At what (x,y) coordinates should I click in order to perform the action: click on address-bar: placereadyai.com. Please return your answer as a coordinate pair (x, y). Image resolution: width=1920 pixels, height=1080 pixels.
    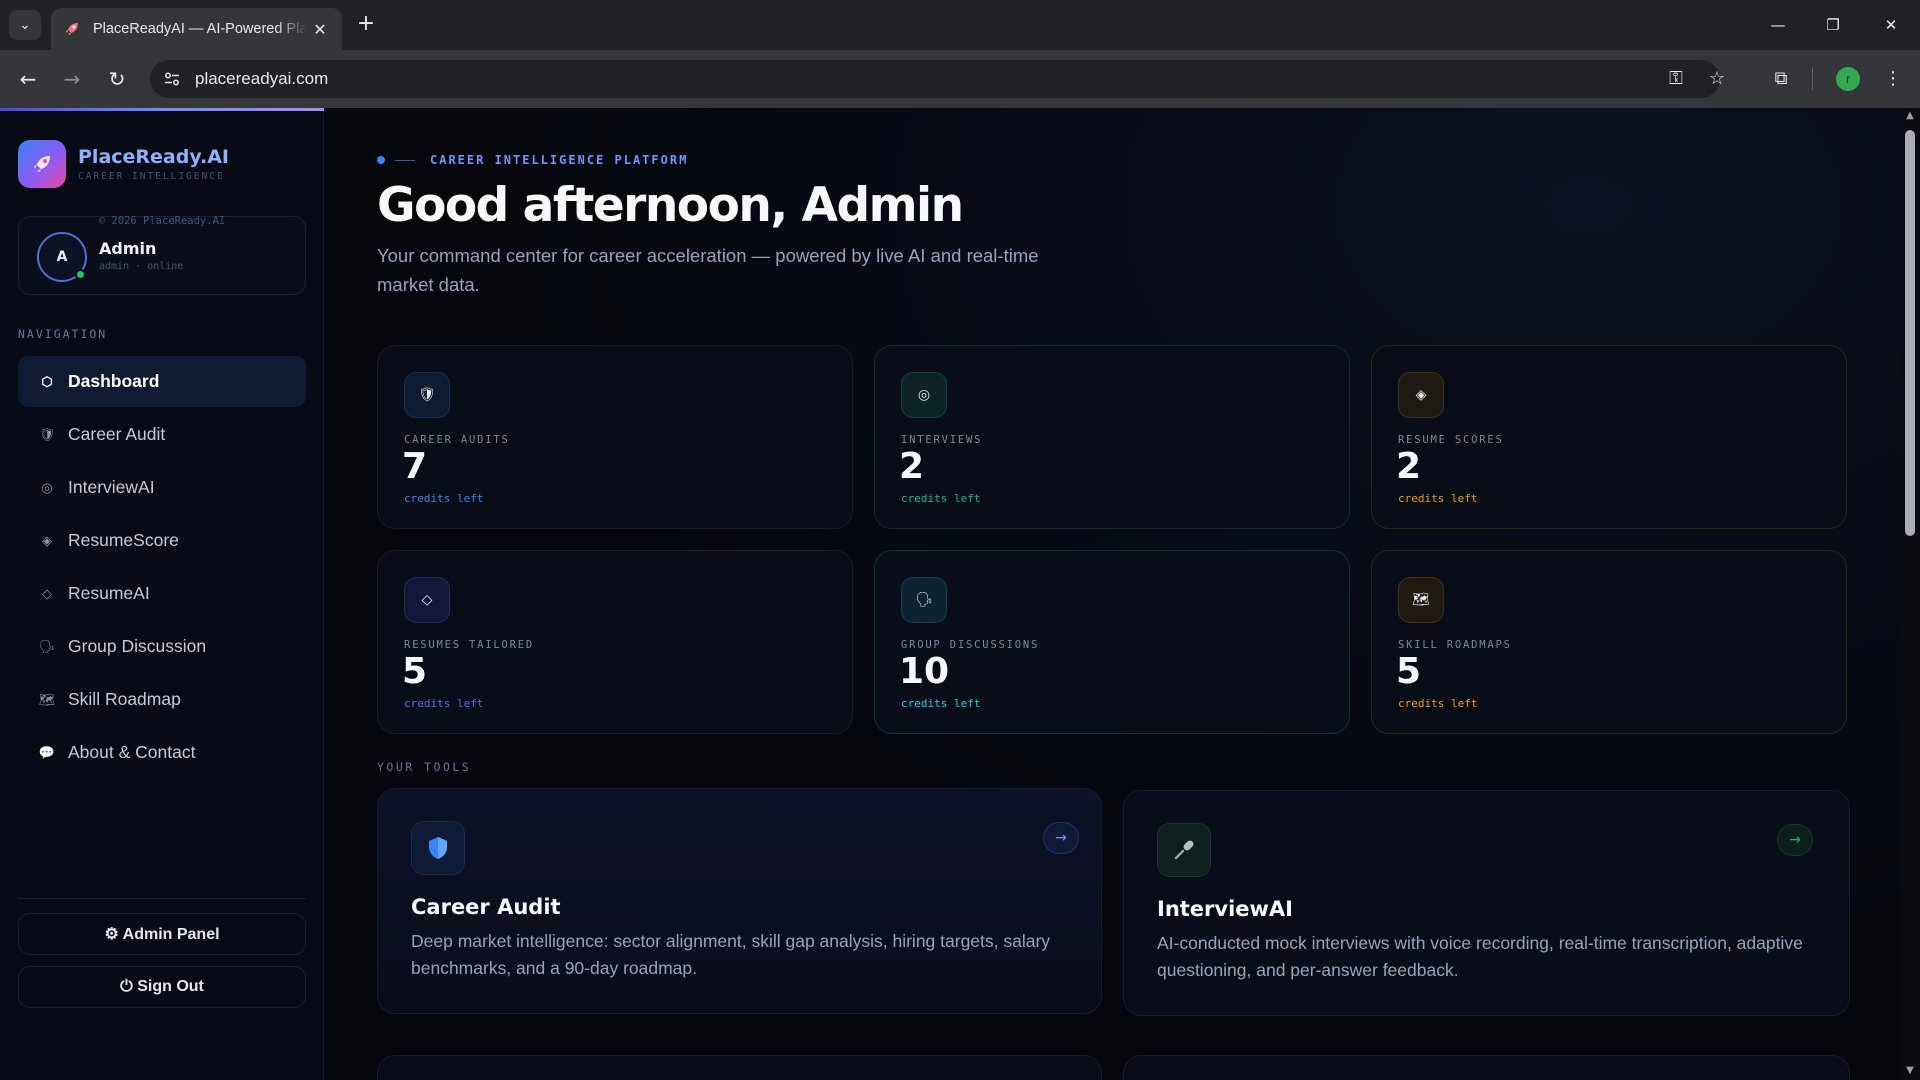
    Looking at the image, I should click on (935, 79).